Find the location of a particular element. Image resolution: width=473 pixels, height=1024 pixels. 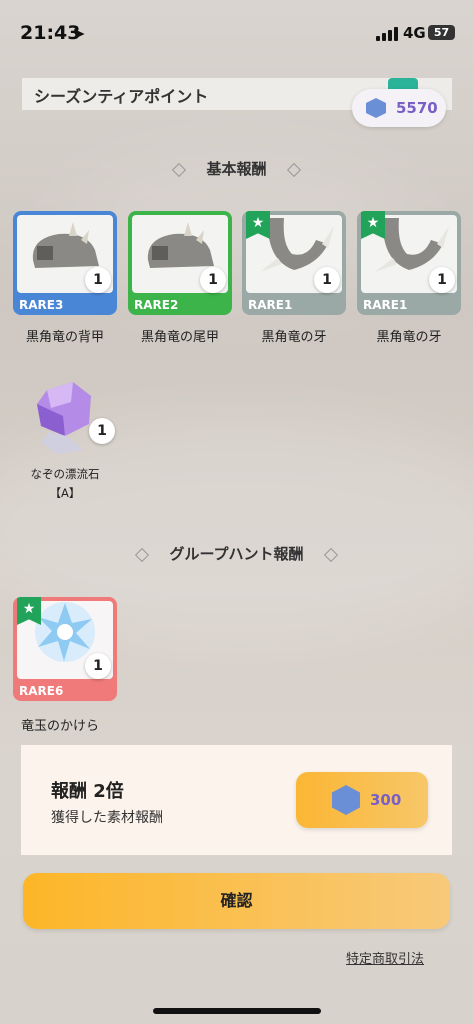

item-card: RARE2 1 is located at coordinates (180, 263).